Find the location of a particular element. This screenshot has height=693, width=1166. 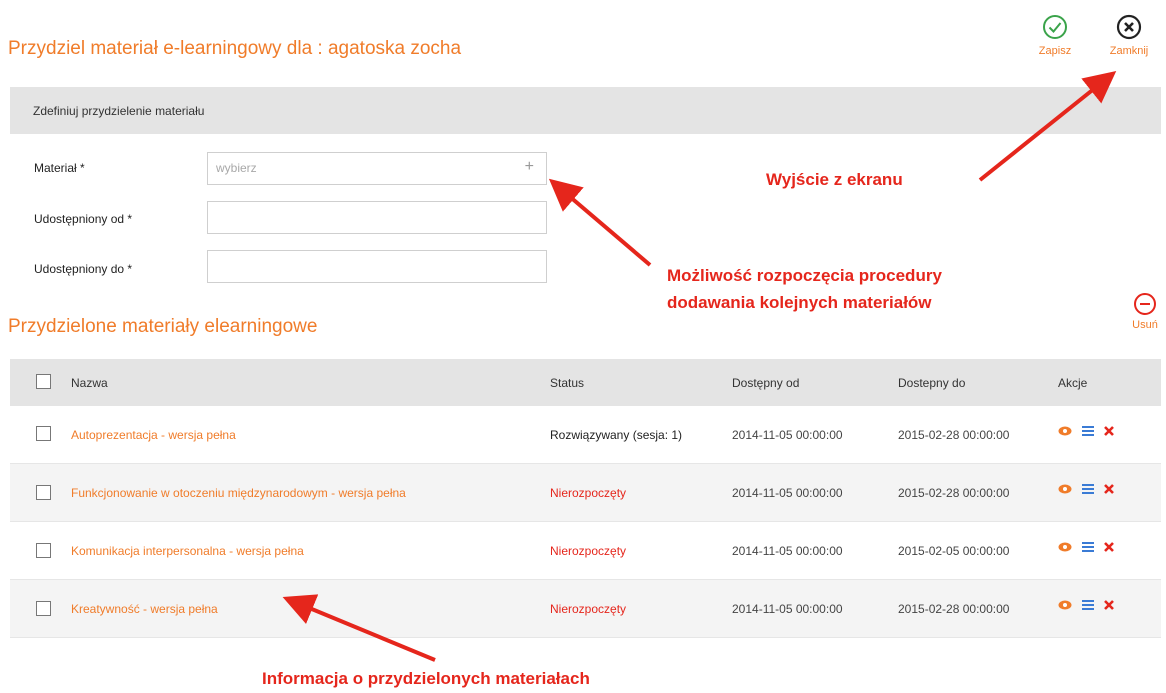

check-circle-icon is located at coordinates (1055, 27).